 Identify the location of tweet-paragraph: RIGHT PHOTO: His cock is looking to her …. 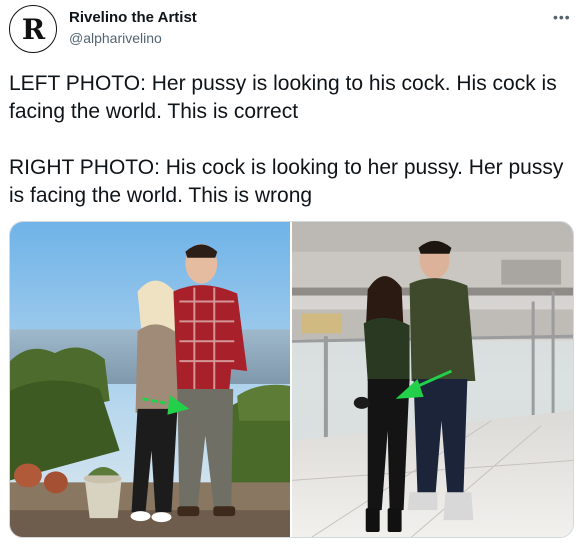
(286, 181).